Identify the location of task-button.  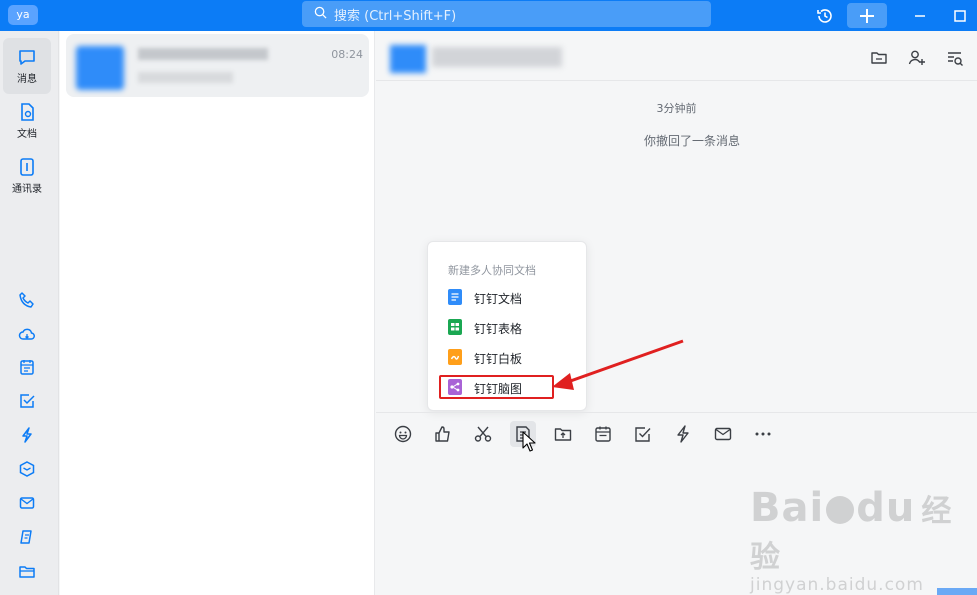
(643, 434).